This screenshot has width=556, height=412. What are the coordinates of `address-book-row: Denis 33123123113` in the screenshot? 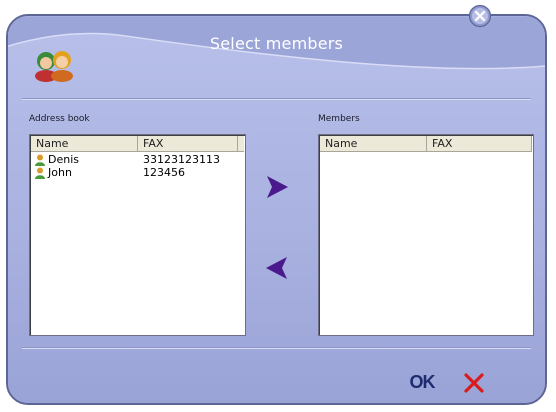 It's located at (137, 159).